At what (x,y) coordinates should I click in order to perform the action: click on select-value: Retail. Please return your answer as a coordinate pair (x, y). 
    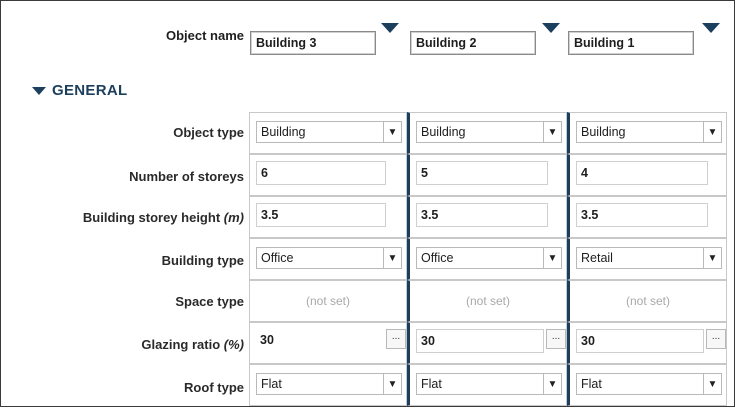
    Looking at the image, I should click on (597, 258).